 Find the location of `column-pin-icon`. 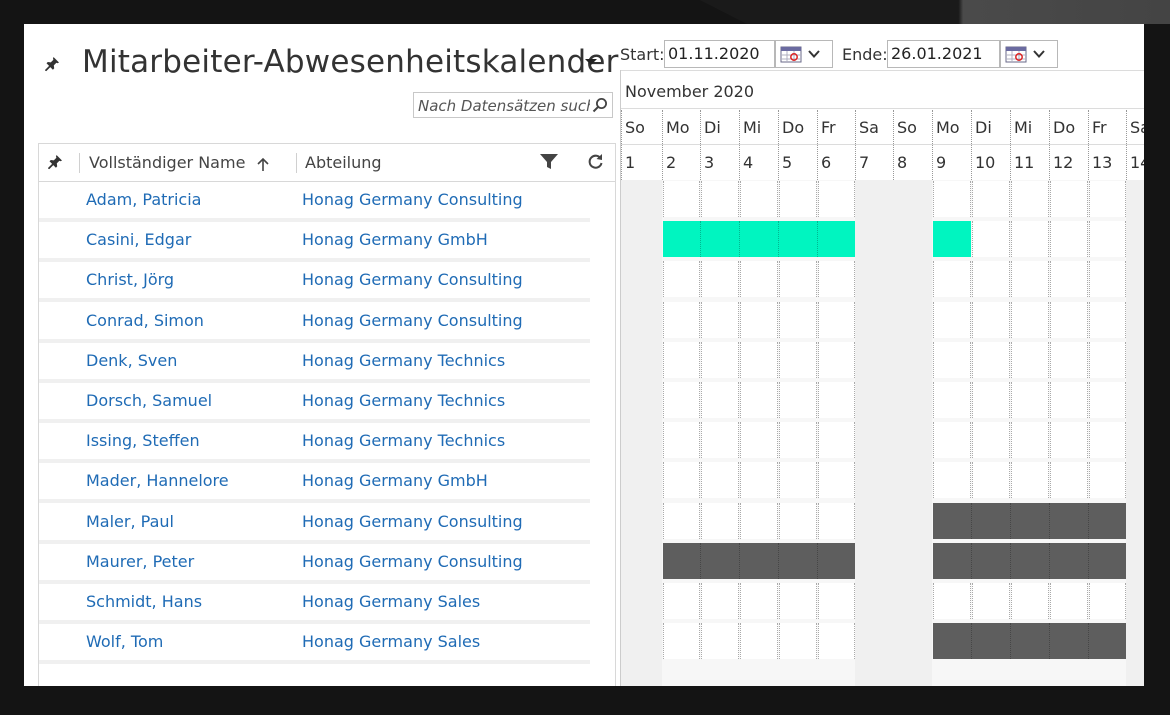

column-pin-icon is located at coordinates (55, 162).